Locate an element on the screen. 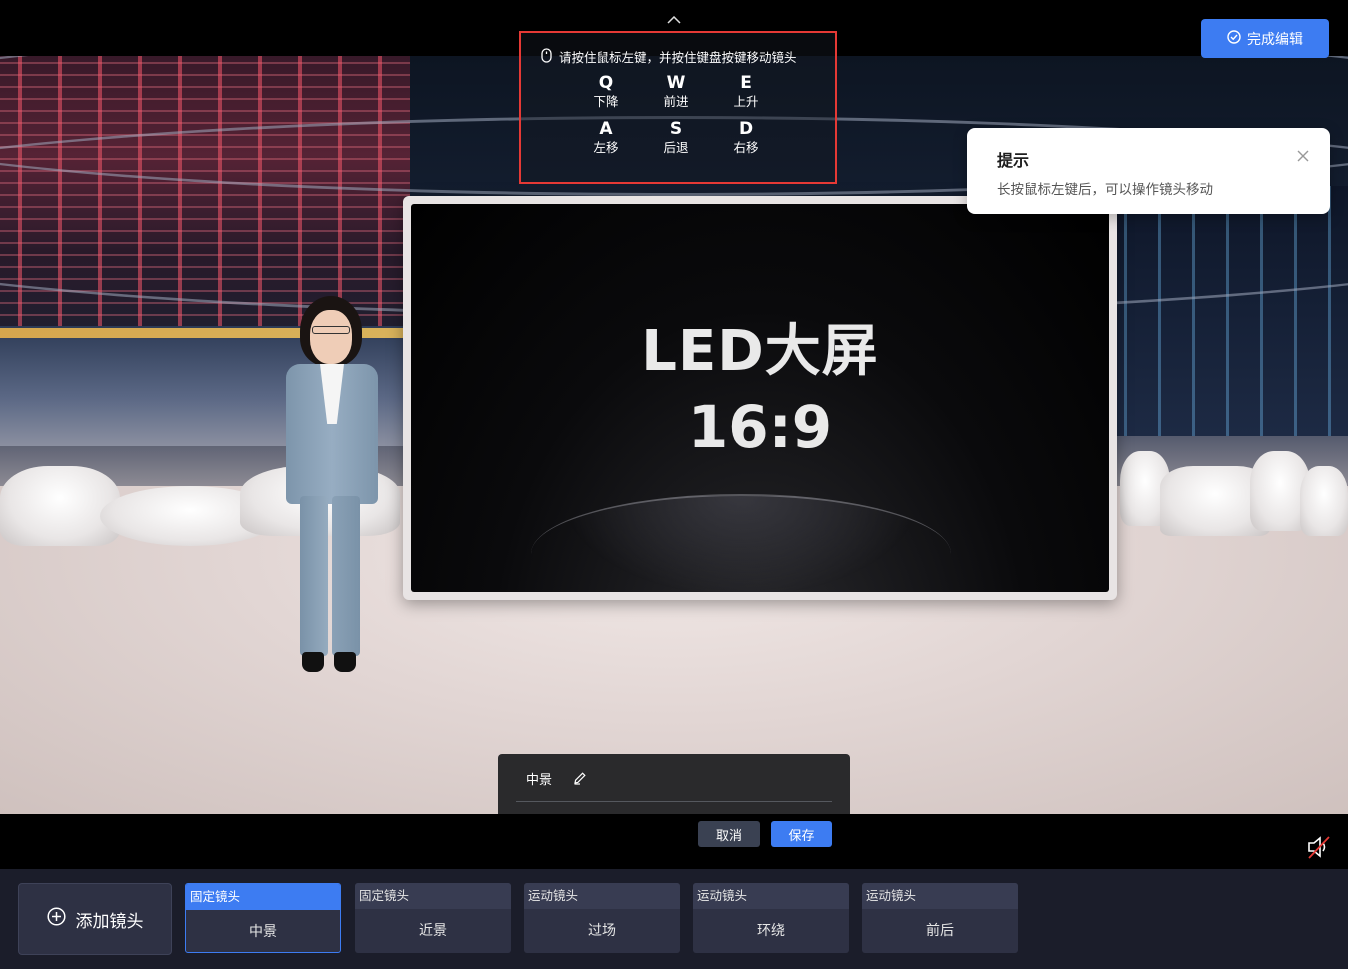 This screenshot has height=969, width=1348. key-e: E 上升 is located at coordinates (746, 92).